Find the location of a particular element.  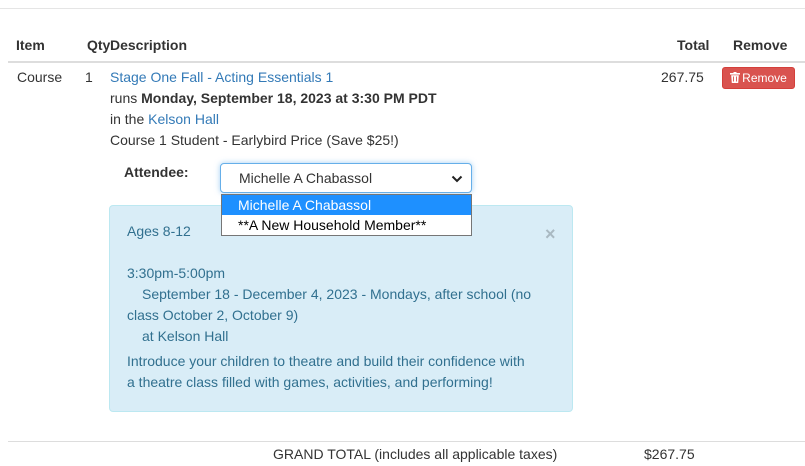

top-divider is located at coordinates (402, 8).